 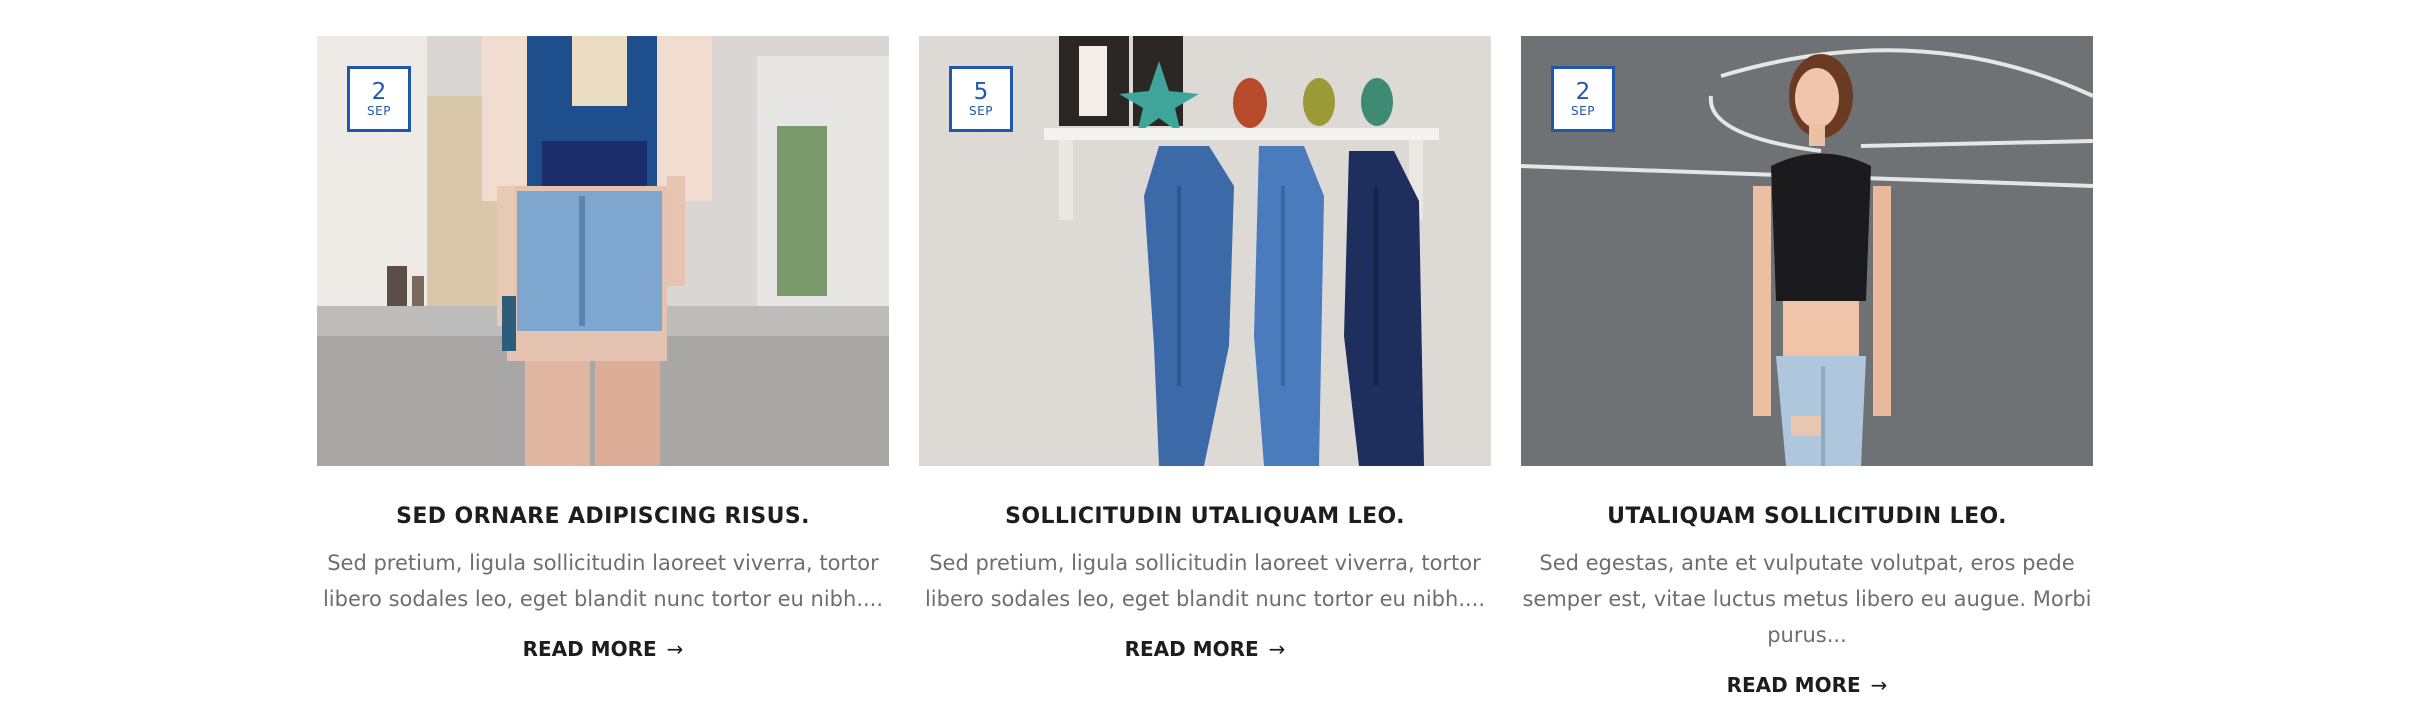 I want to click on post-thumbnail: 5 SEP, so click(x=1205, y=251).